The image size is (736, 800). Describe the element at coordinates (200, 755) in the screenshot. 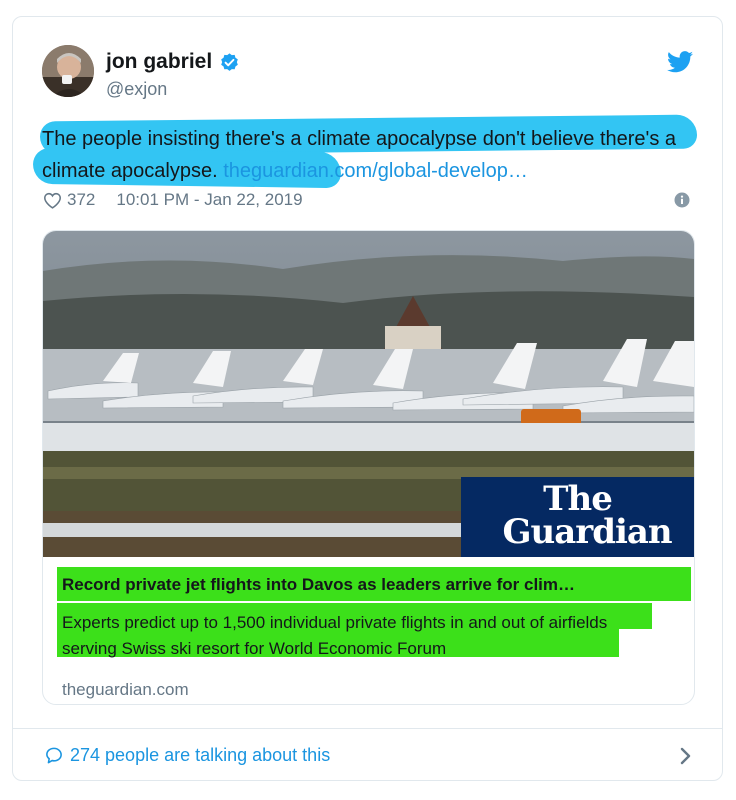

I see `talking-count-label: 274 people are talking about this` at that location.